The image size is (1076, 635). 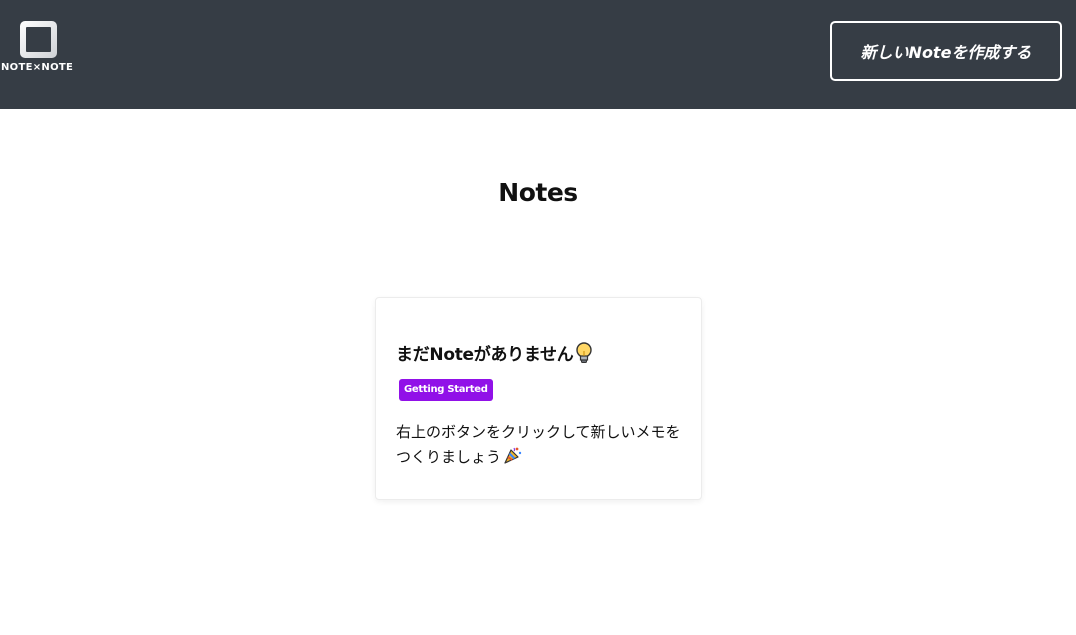 I want to click on app-logo: NOTE×NOTE, so click(x=39, y=50).